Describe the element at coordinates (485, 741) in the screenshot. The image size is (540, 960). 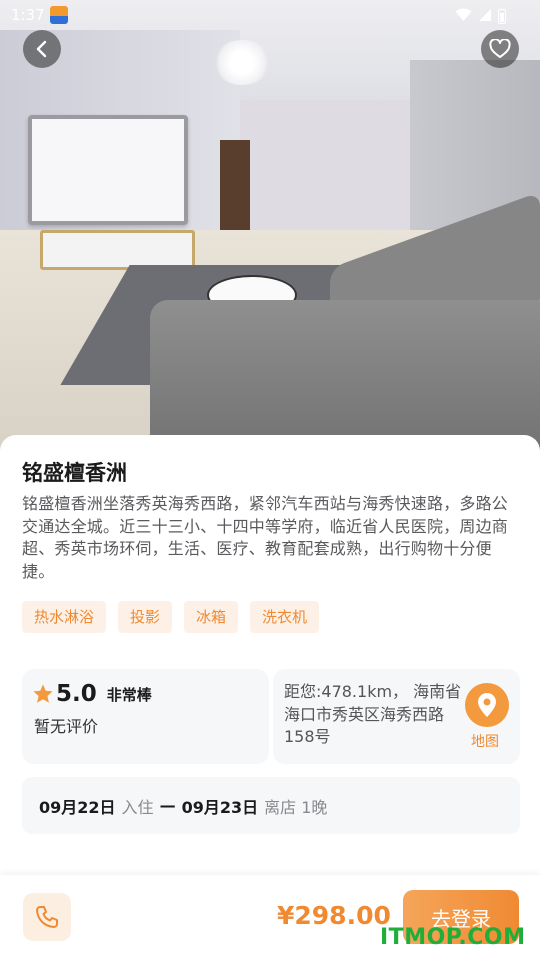
I see `map-label: 地图` at that location.